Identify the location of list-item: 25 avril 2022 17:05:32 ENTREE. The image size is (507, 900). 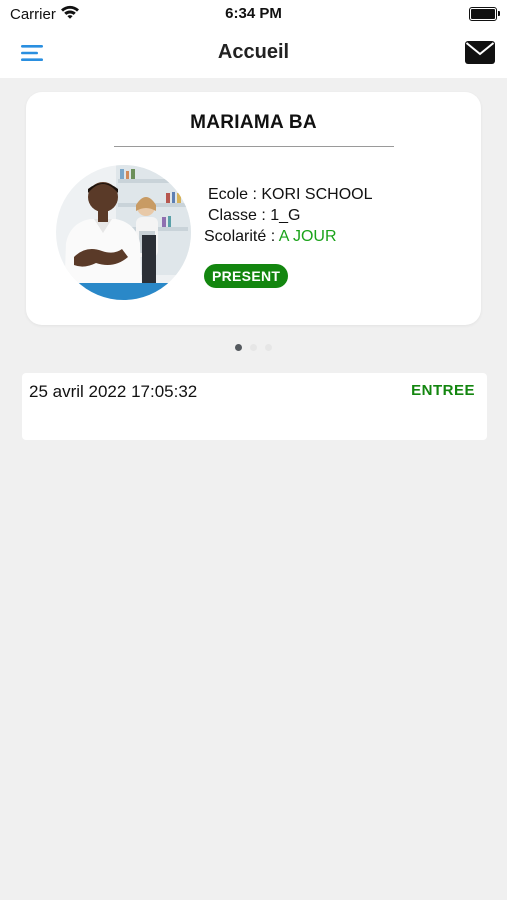
(254, 406).